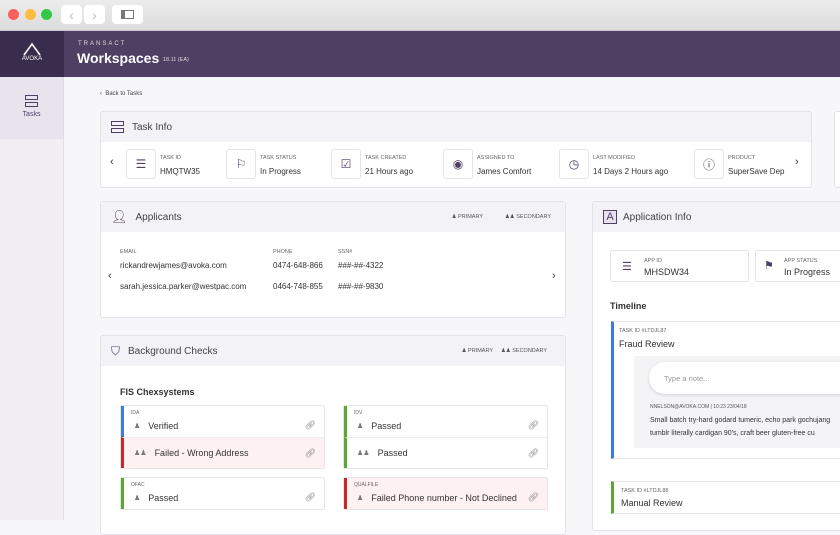  Describe the element at coordinates (837, 149) in the screenshot. I see `side-card` at that location.